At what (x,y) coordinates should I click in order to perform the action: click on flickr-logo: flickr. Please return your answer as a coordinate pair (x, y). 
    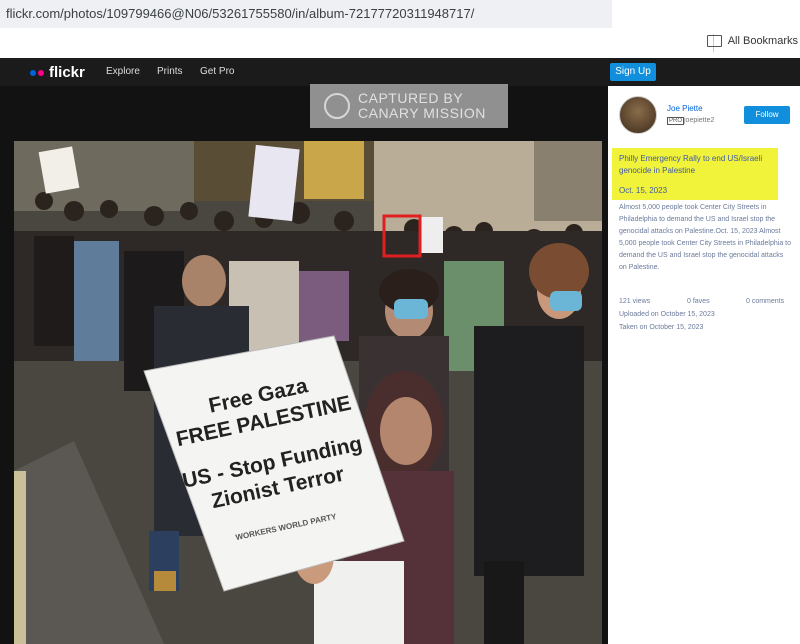
    Looking at the image, I should click on (57, 72).